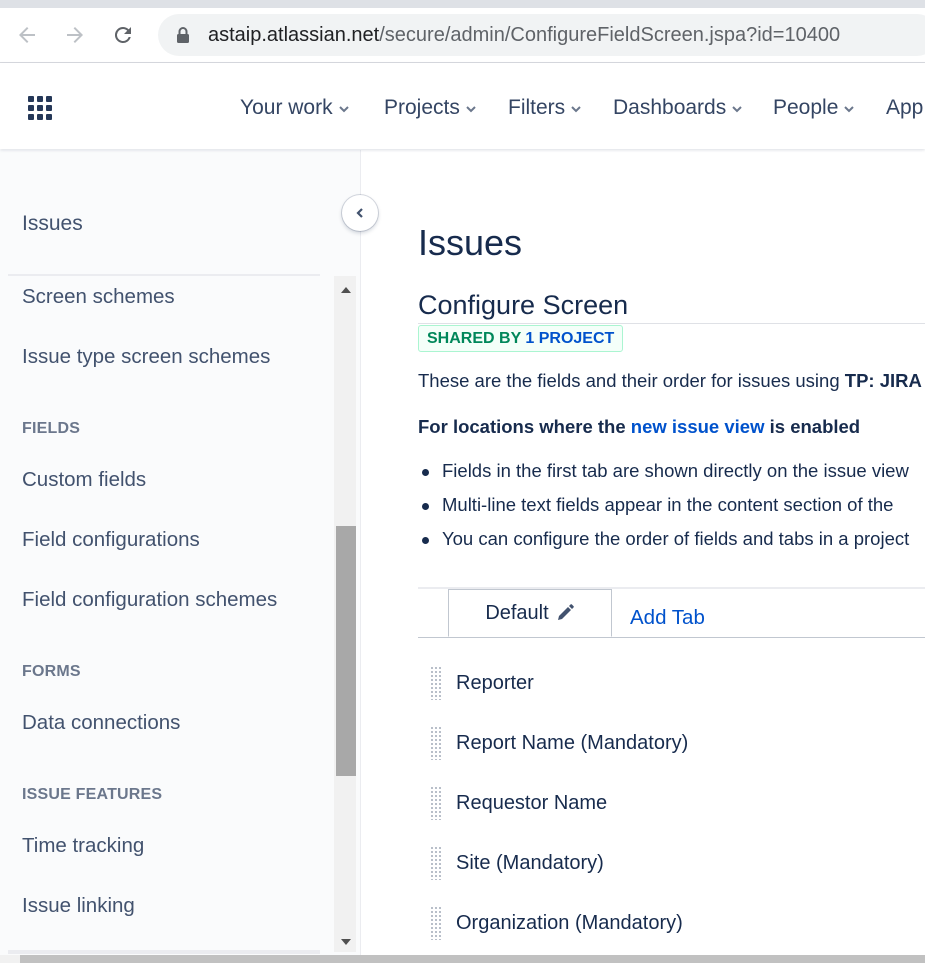 This screenshot has height=963, width=925. What do you see at coordinates (476, 338) in the screenshot?
I see `badge-prefix: SHARED BY` at bounding box center [476, 338].